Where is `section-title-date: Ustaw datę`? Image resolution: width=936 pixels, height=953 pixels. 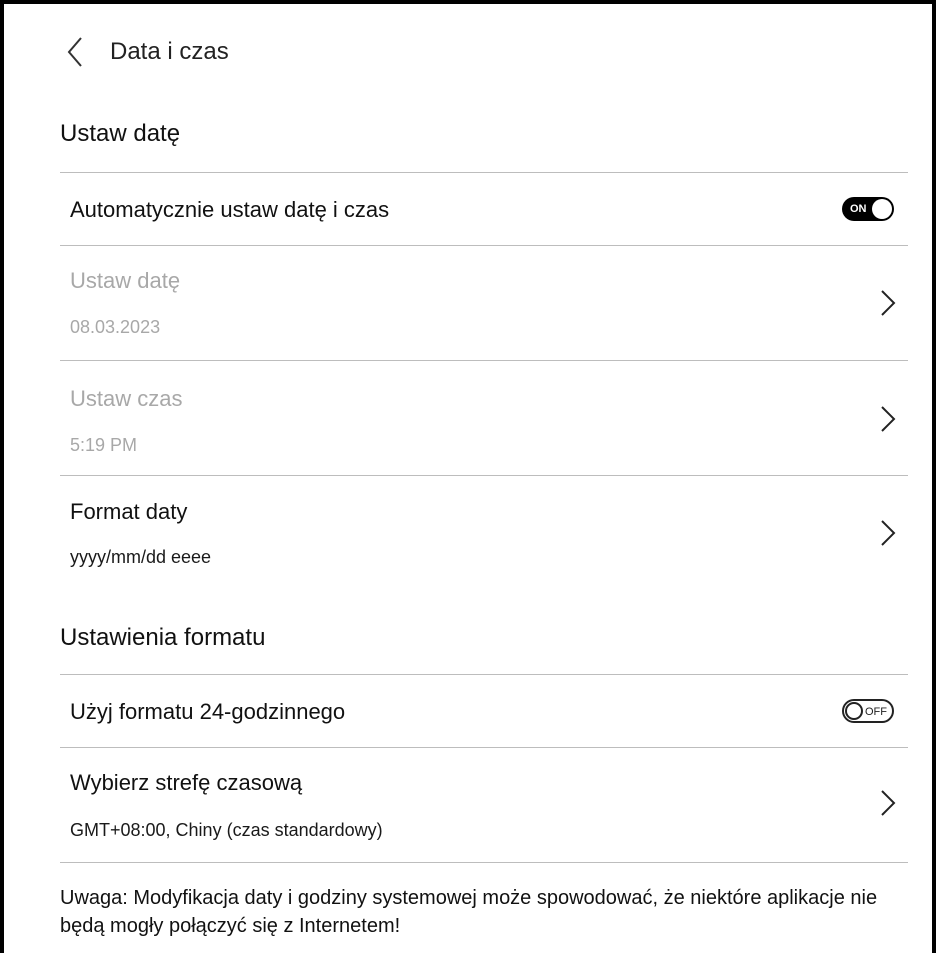
section-title-date: Ustaw datę is located at coordinates (120, 133).